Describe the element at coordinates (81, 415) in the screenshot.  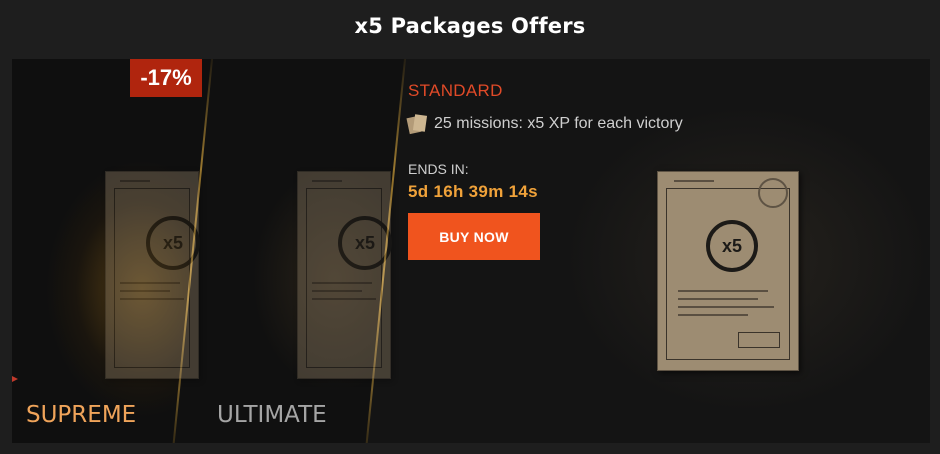
I see `tier-label-supreme: SUPREME` at that location.